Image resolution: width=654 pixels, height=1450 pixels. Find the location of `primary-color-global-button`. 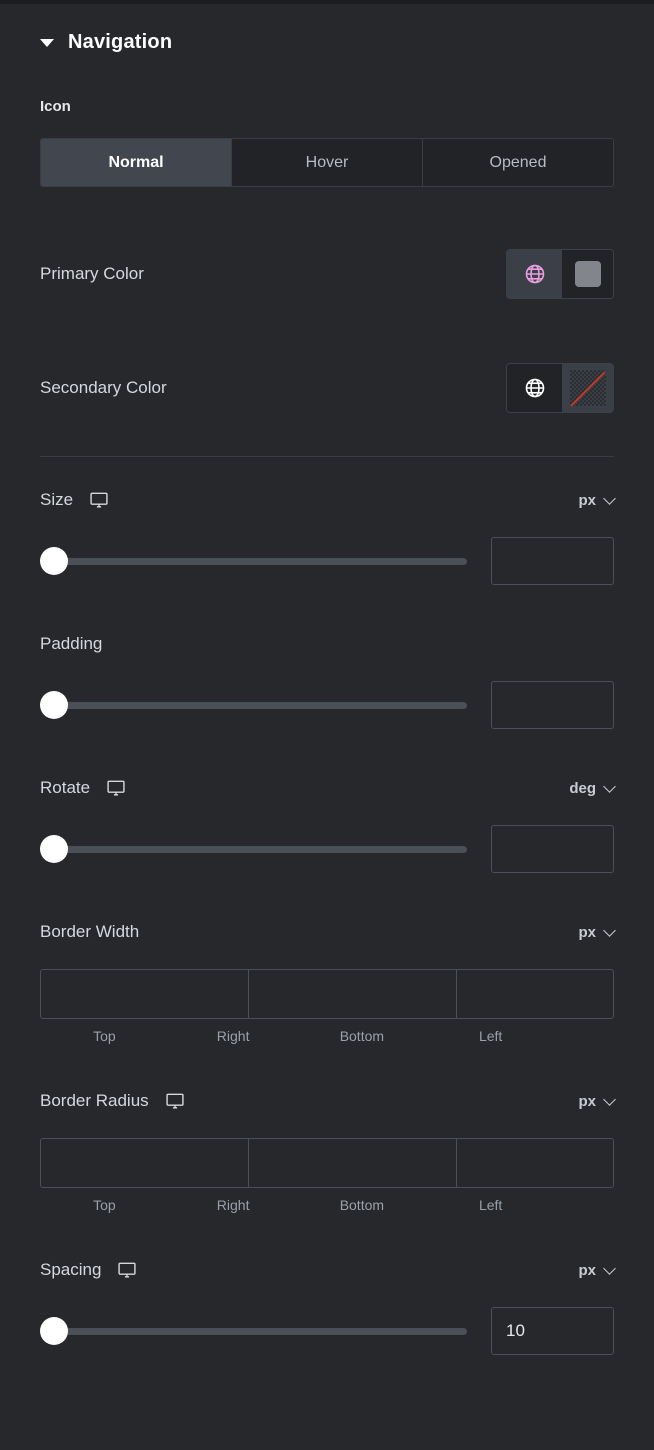

primary-color-global-button is located at coordinates (534, 274).